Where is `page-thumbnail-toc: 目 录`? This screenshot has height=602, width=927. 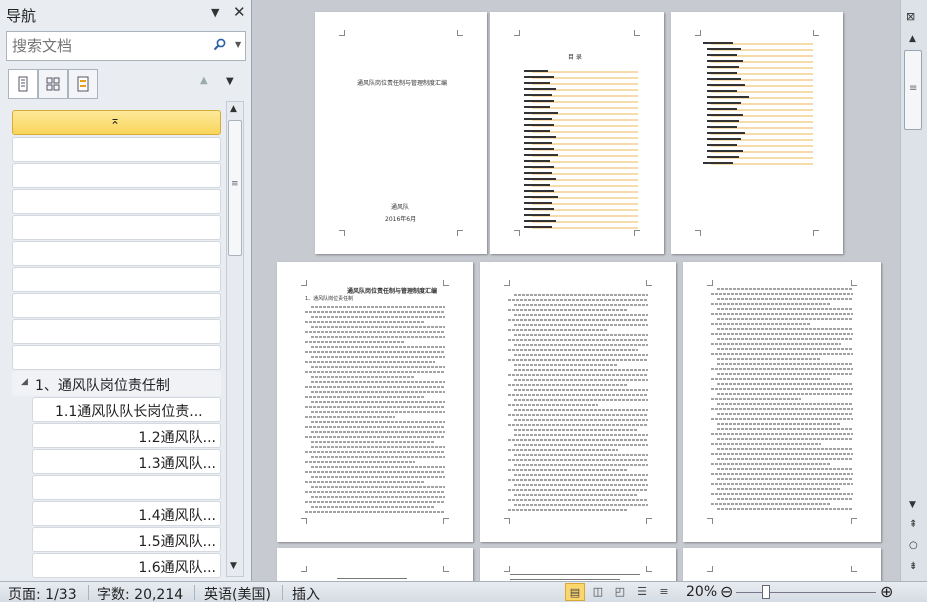 page-thumbnail-toc: 目 录 is located at coordinates (577, 133).